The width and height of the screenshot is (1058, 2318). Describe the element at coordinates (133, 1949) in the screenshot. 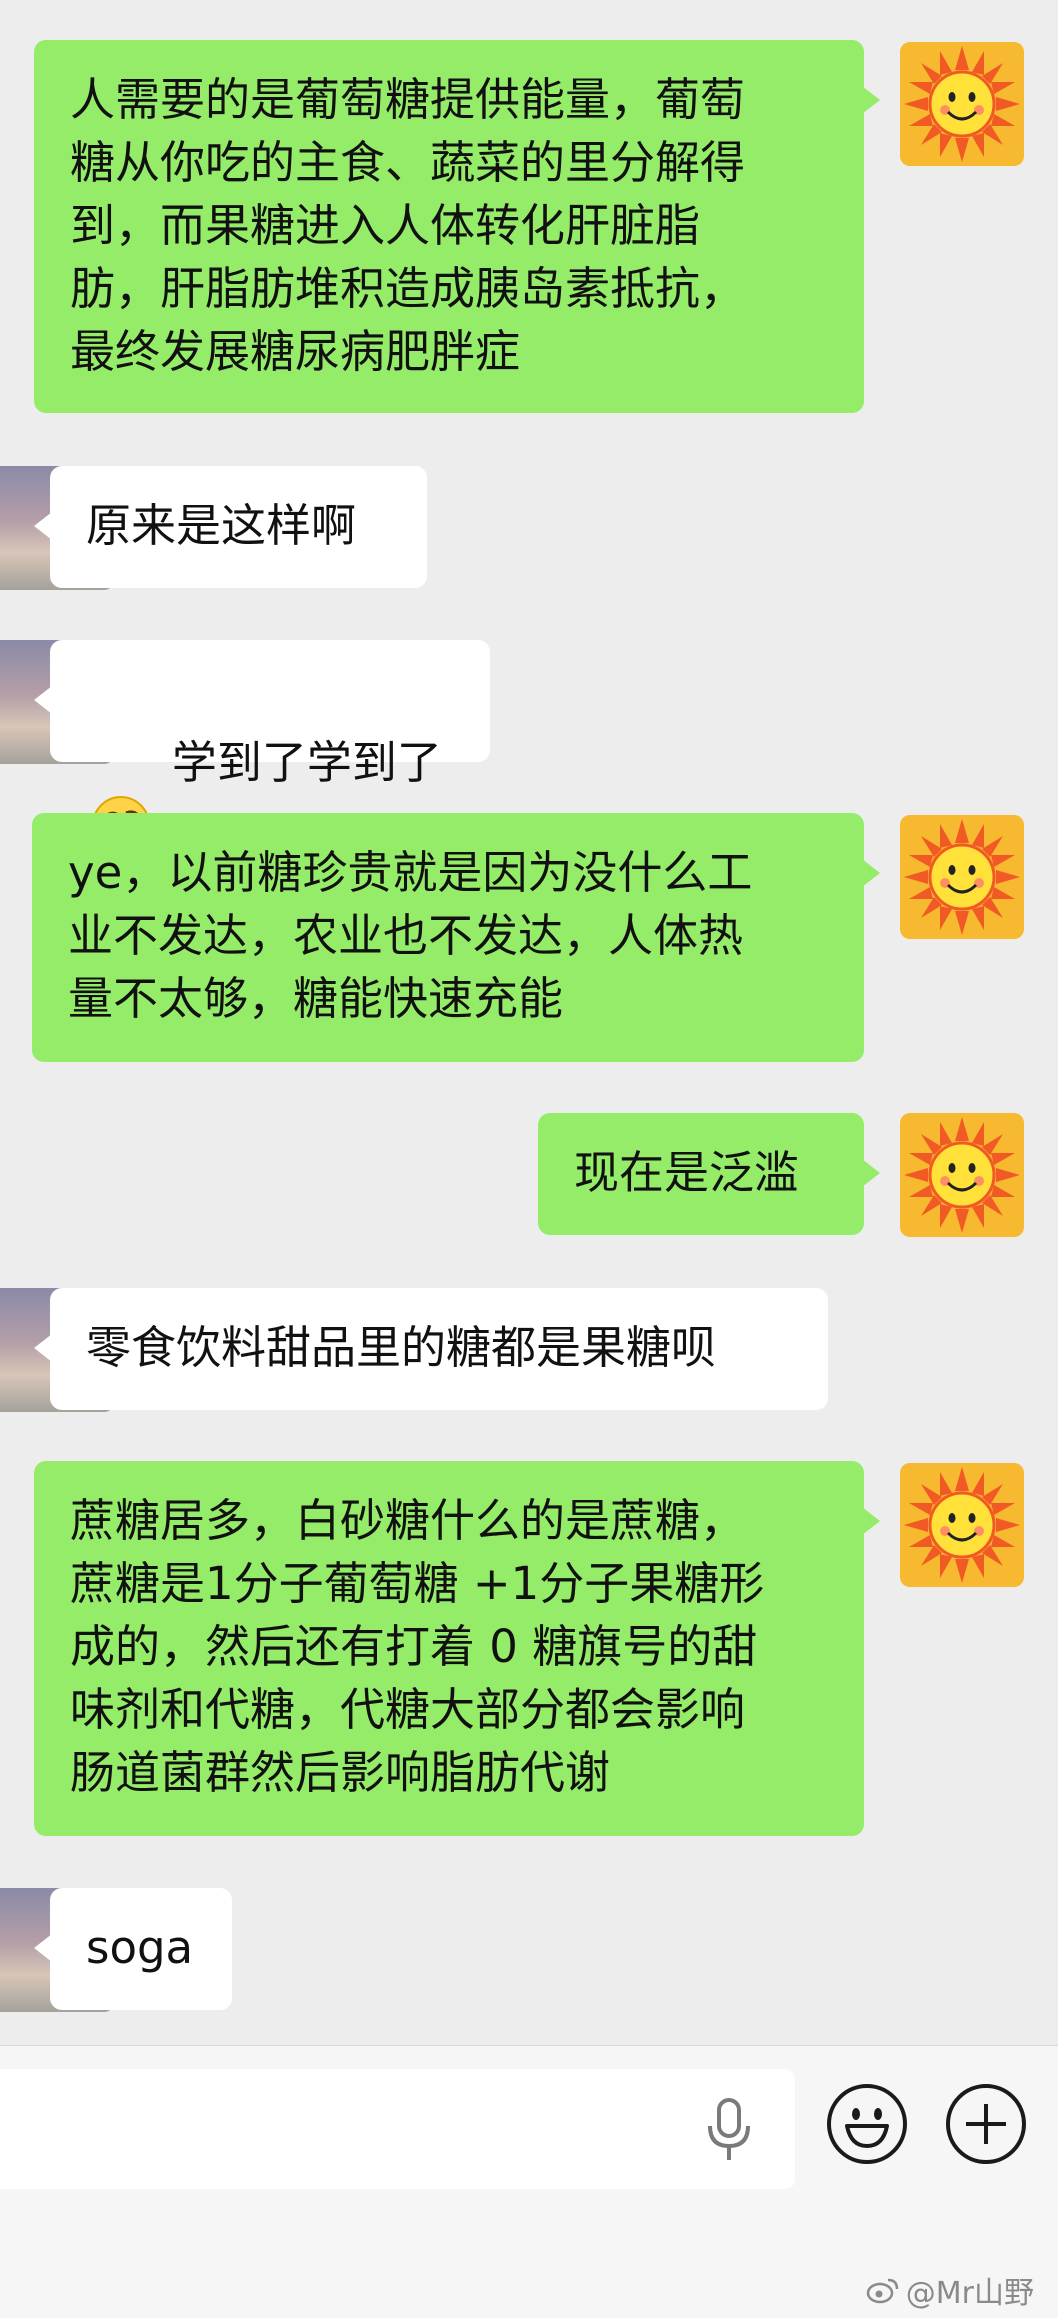

I see `message-bubble-other: soga` at that location.